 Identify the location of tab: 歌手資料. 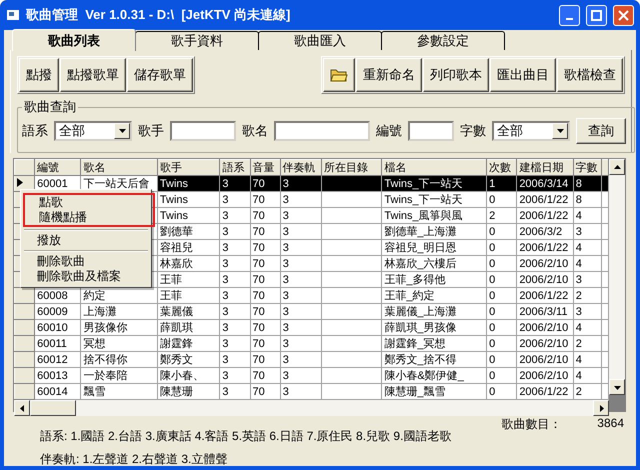
(197, 40).